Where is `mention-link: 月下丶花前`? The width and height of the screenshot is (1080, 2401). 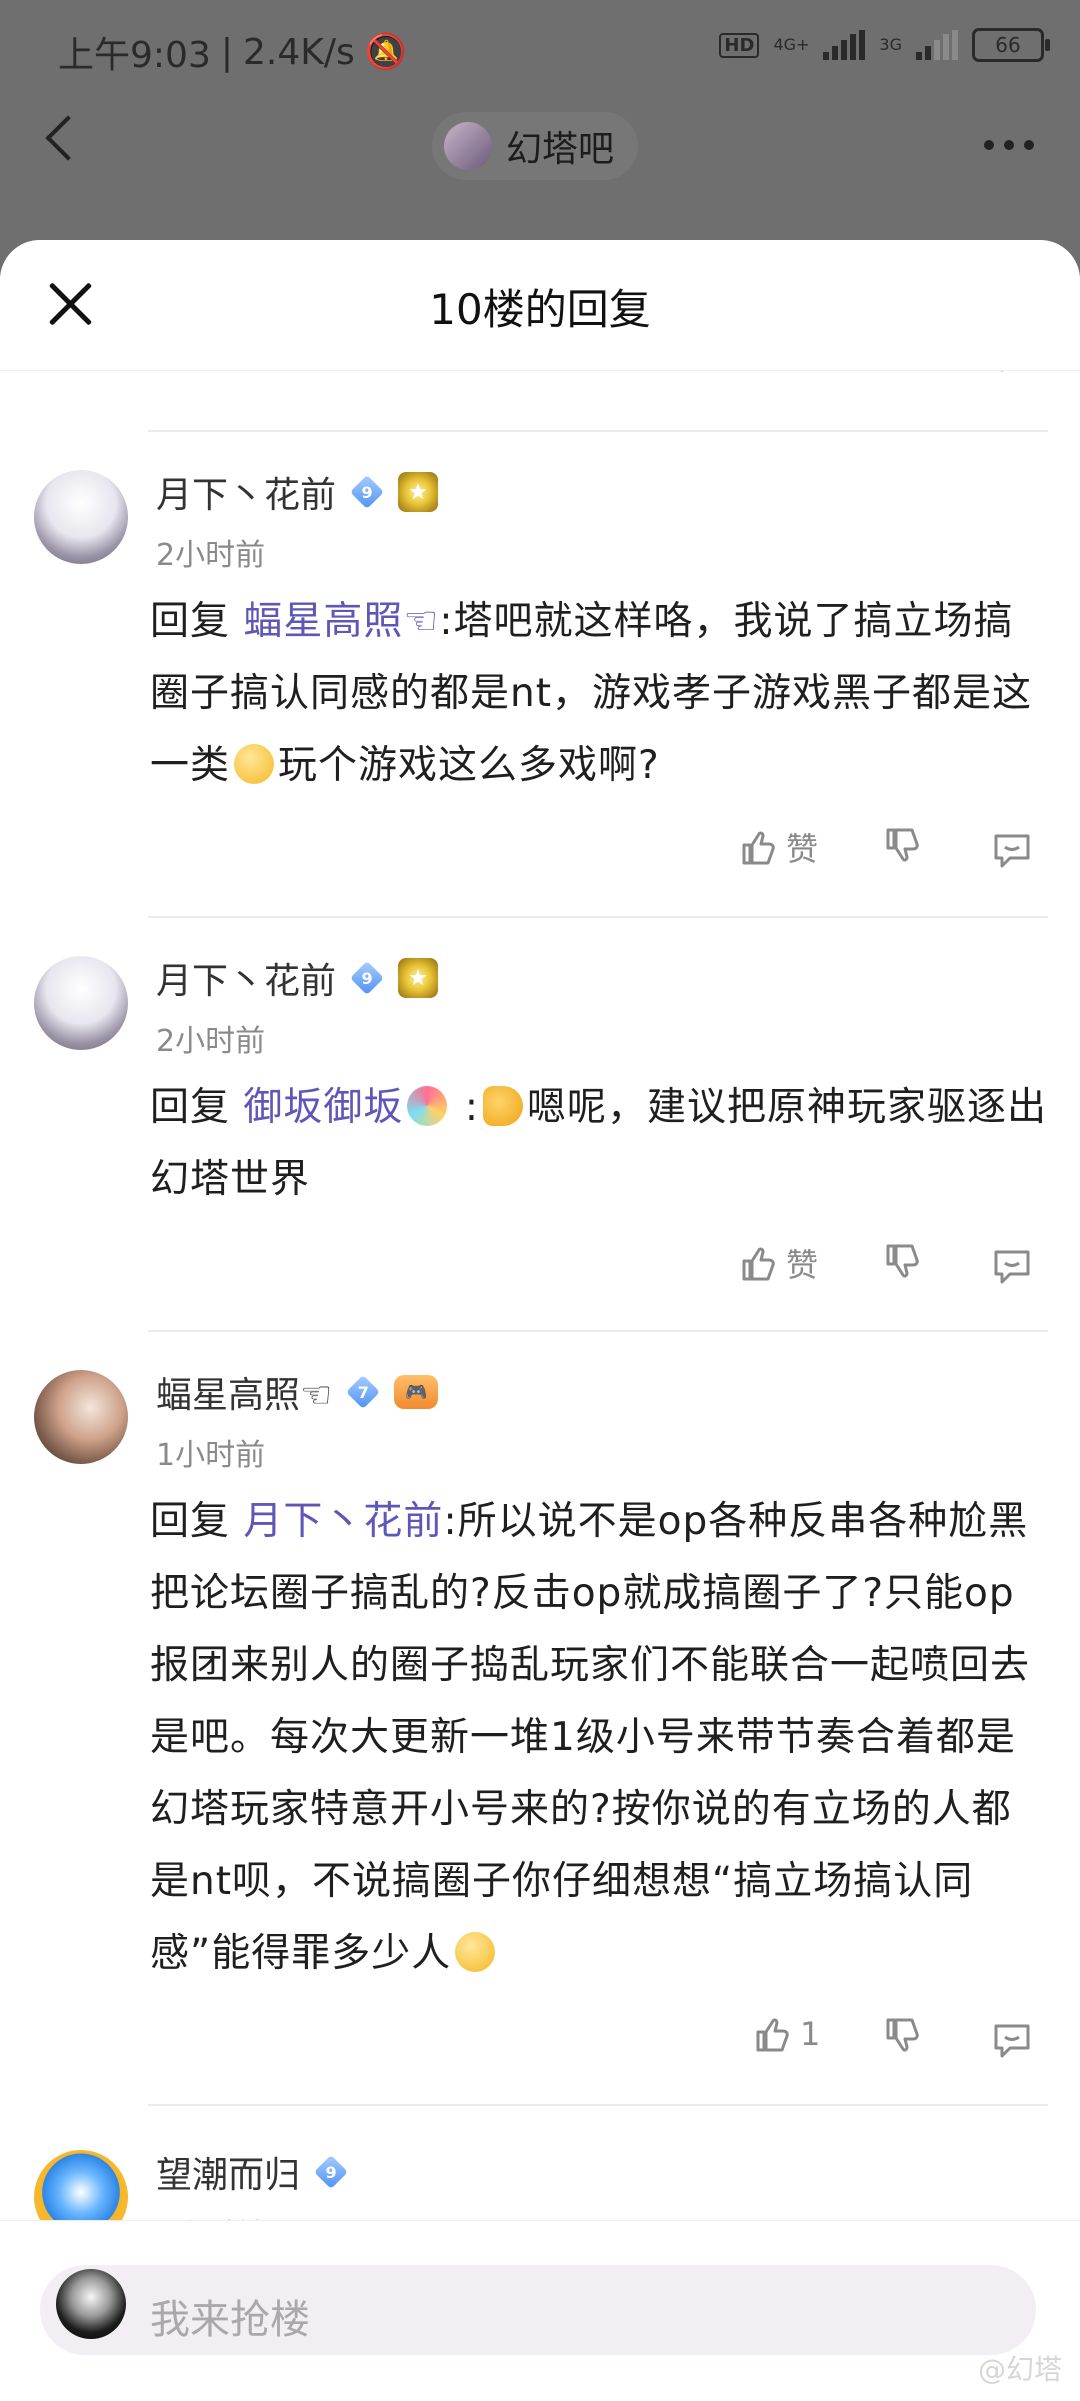 mention-link: 月下丶花前 is located at coordinates (343, 1521).